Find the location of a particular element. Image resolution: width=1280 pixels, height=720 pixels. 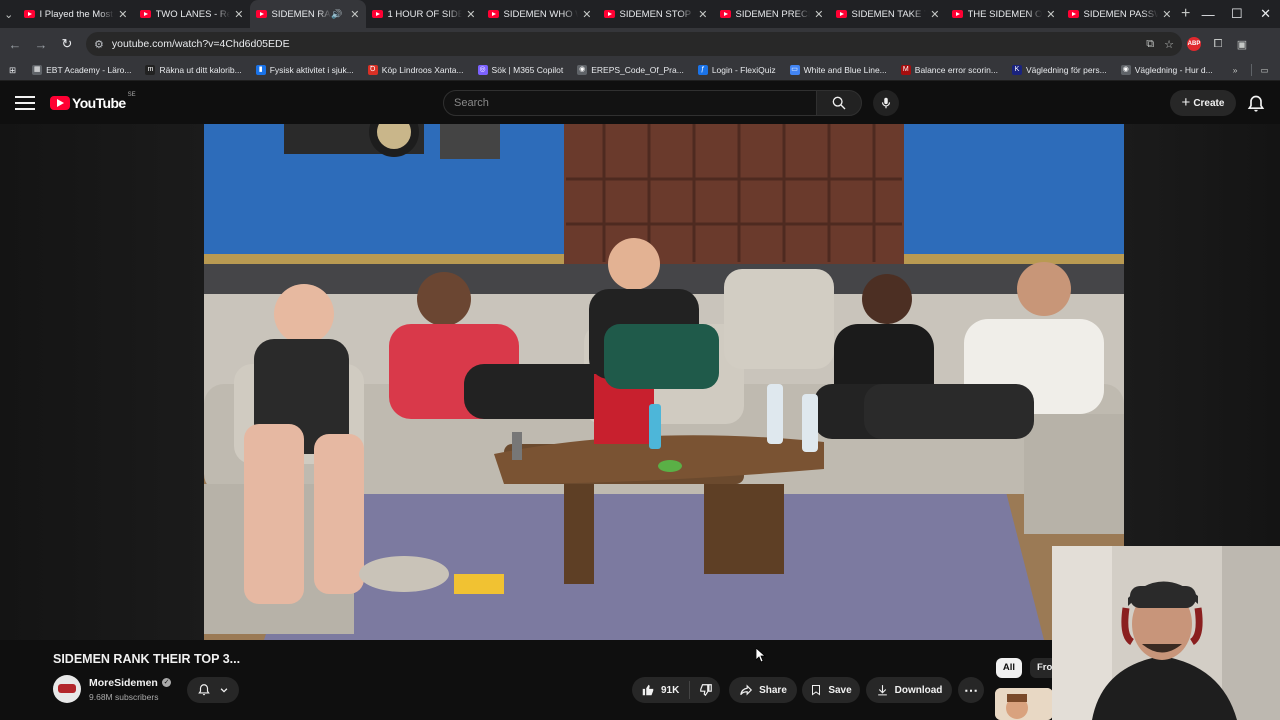

tab-title: SIDEMEN PASSW is located at coordinates (1121, 14).